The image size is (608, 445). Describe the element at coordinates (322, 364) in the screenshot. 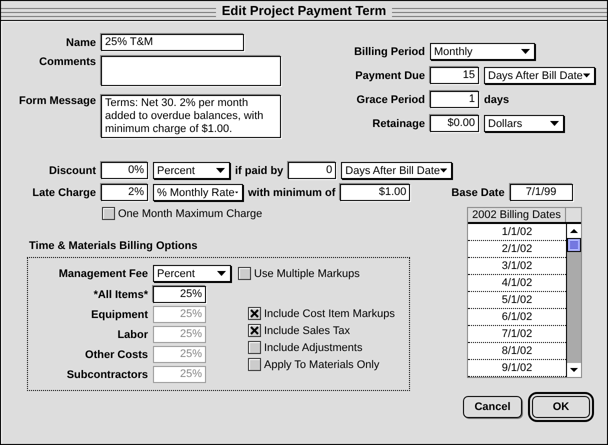

I see `checkbox-label: Apply To Materials Only` at that location.